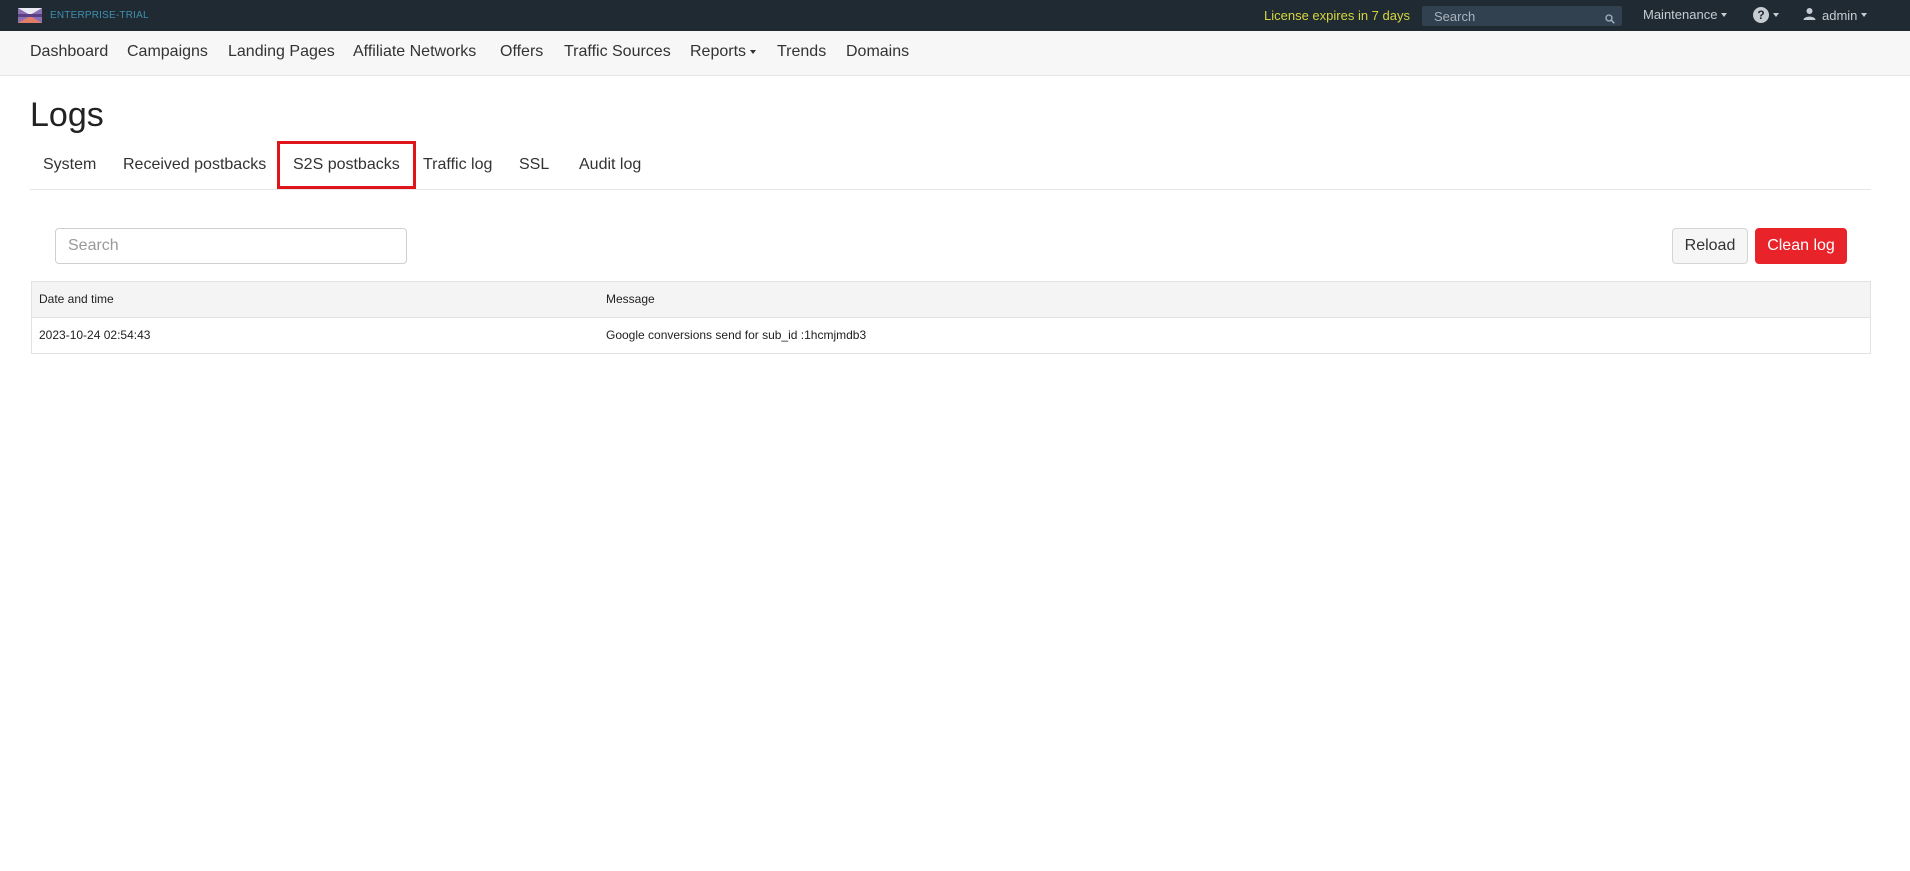 This screenshot has height=871, width=1910. What do you see at coordinates (69, 52) in the screenshot?
I see `nav-item-dashboard: Dashboard` at bounding box center [69, 52].